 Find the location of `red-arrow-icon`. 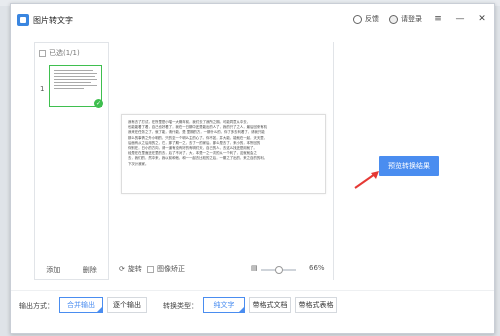

red-arrow-icon is located at coordinates (366, 180).